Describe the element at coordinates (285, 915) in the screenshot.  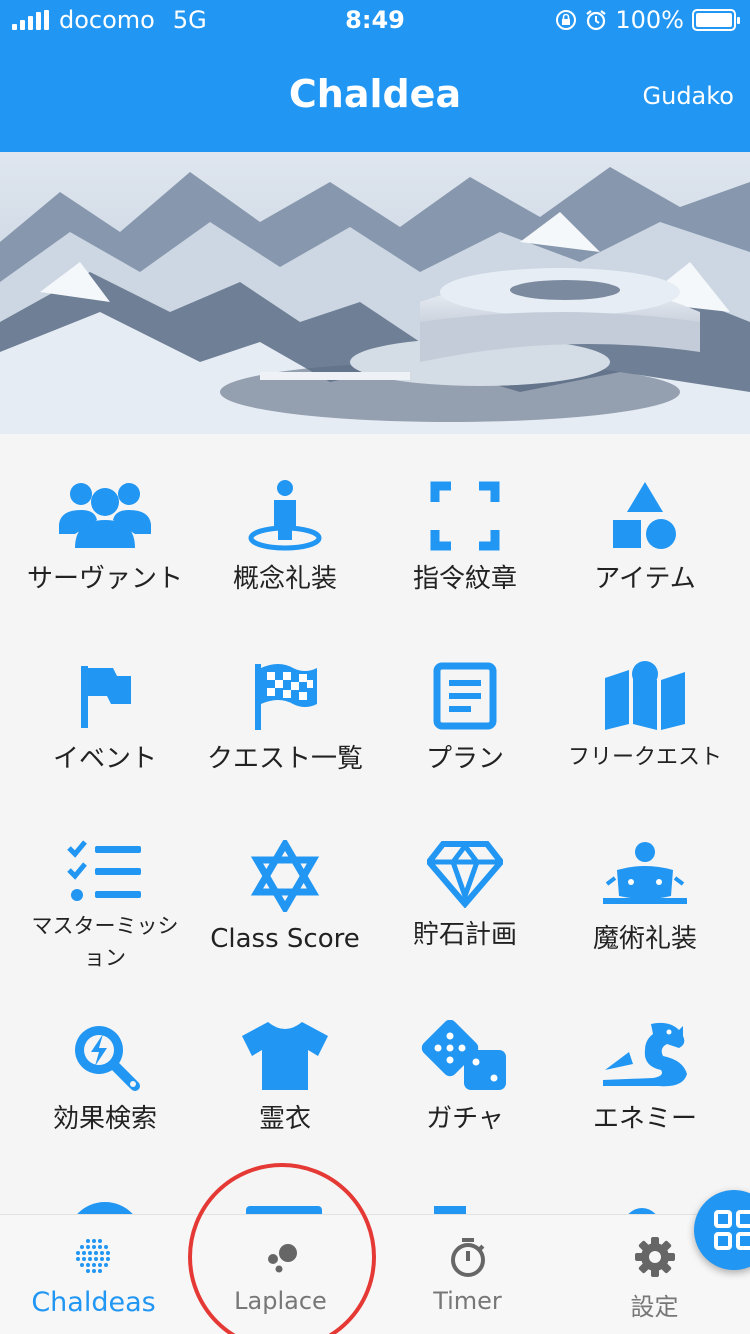
I see `grid-item-class-score: Class Score` at that location.